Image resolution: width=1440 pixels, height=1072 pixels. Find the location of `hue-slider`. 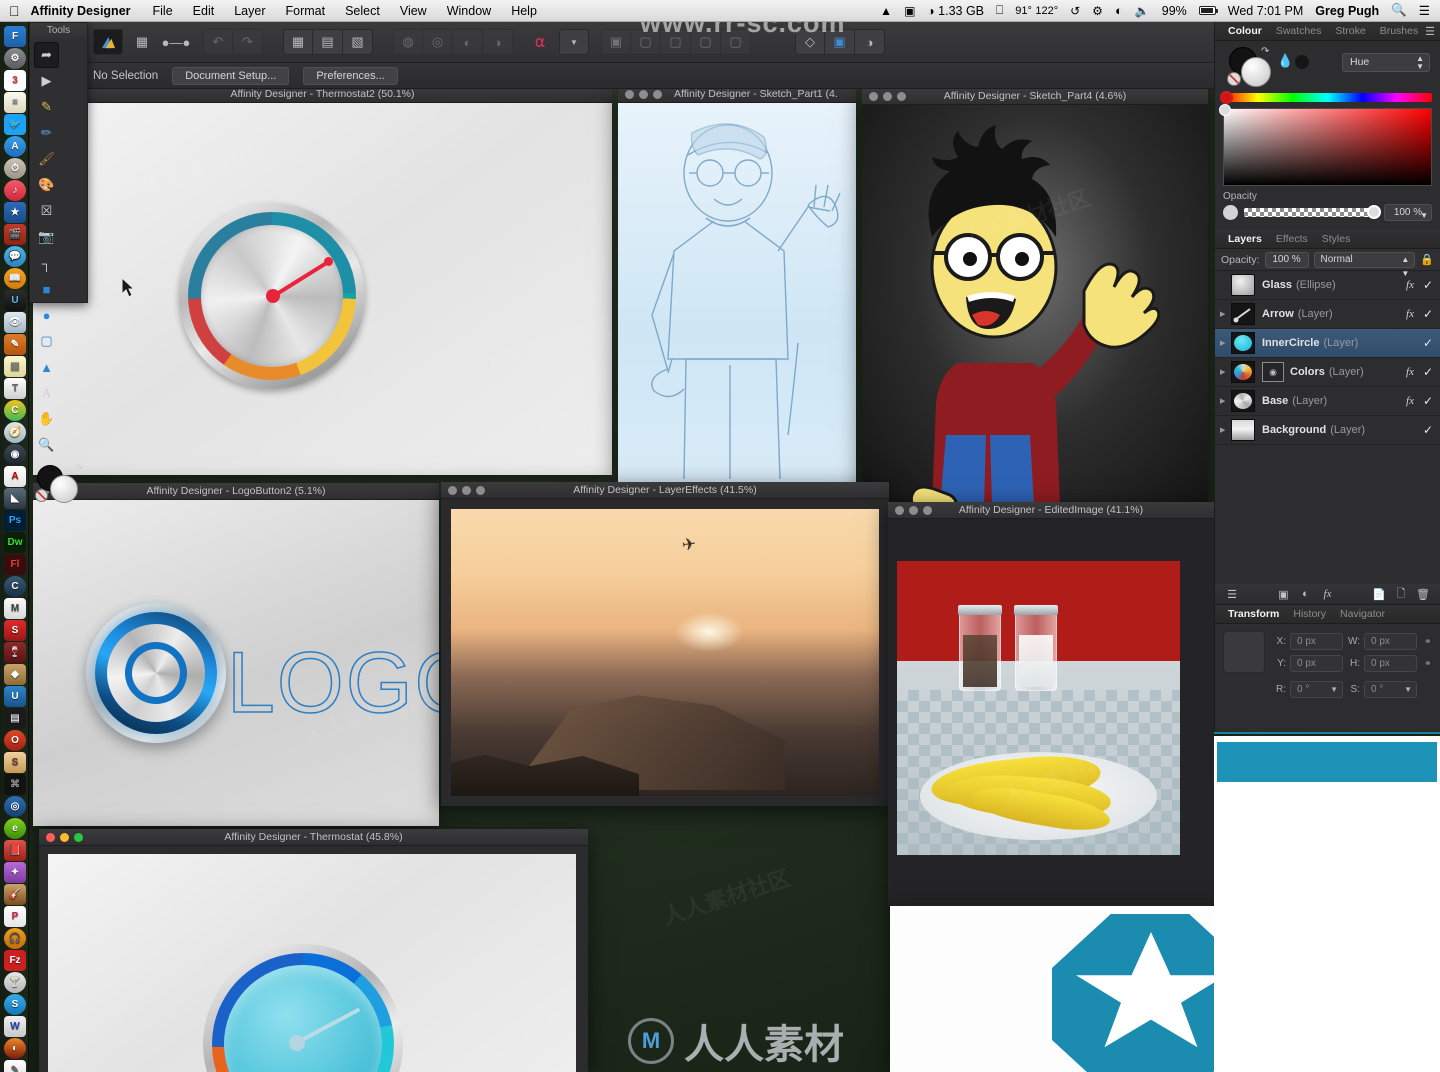

hue-slider is located at coordinates (1326, 97).